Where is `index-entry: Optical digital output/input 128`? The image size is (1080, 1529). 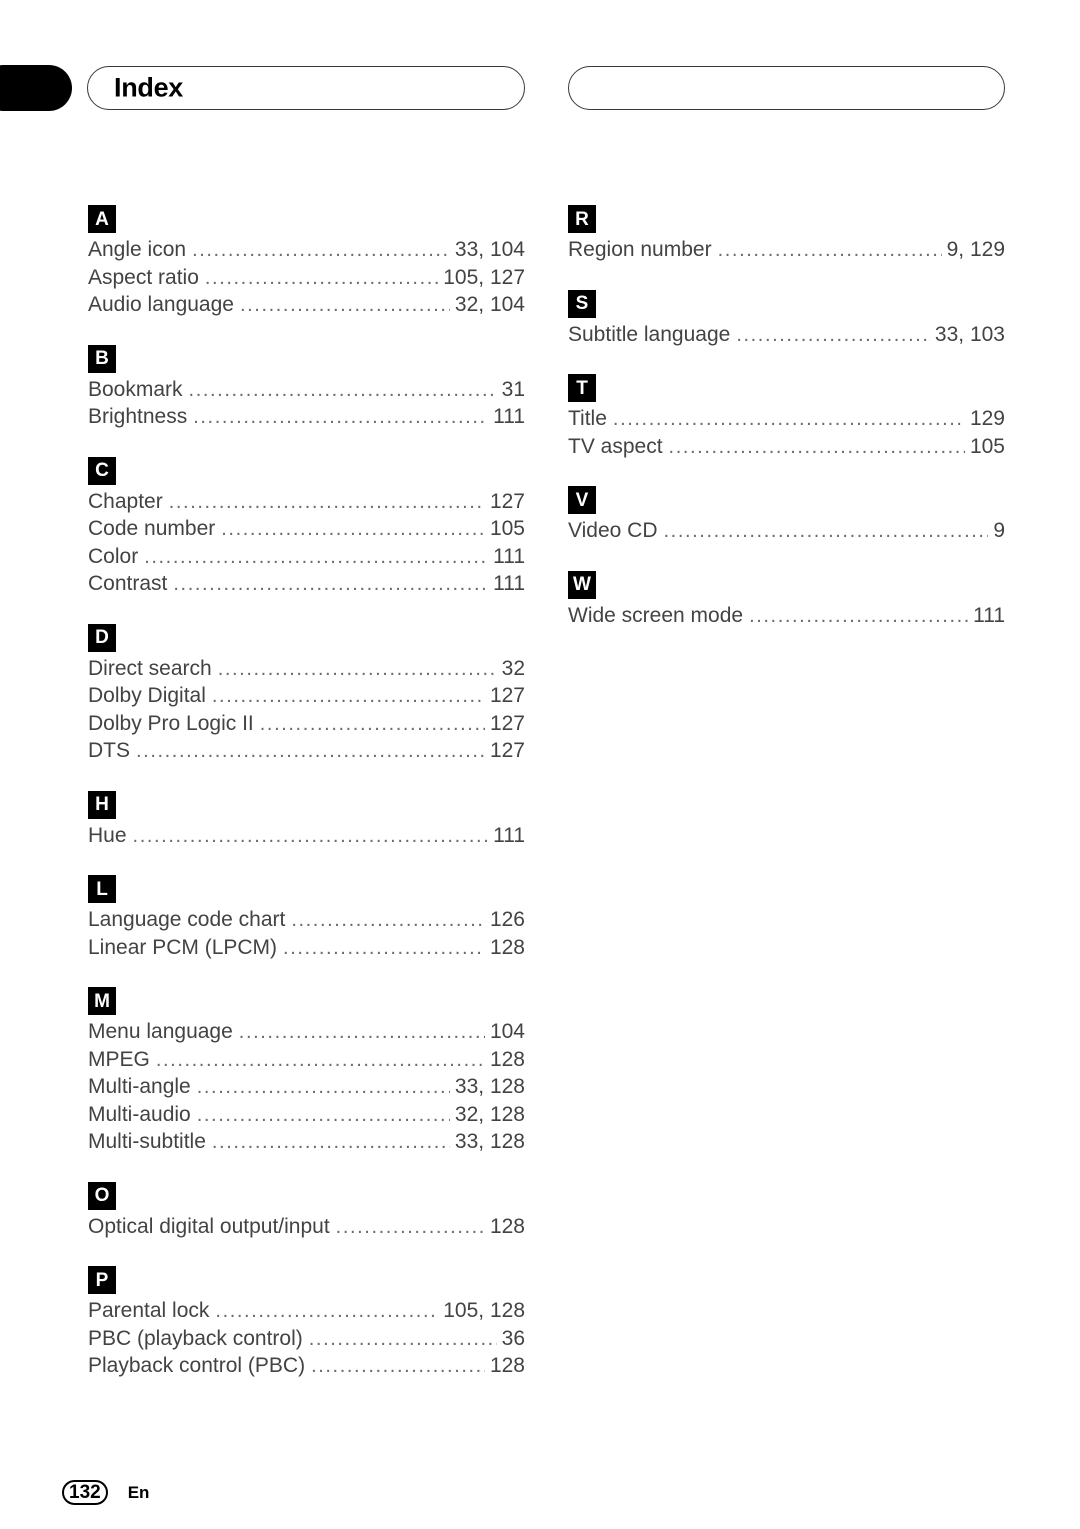 index-entry: Optical digital output/input 128 is located at coordinates (306, 1227).